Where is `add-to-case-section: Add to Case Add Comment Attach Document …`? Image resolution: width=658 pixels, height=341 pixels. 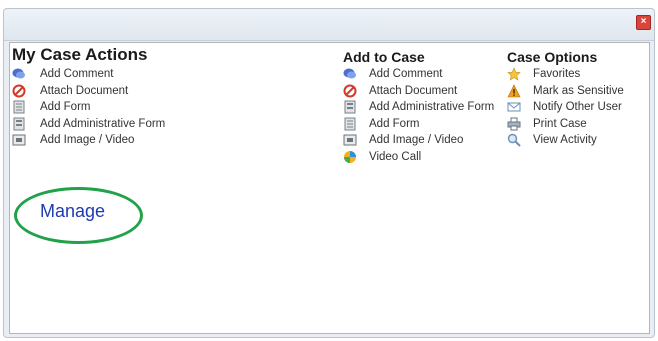 add-to-case-section: Add to Case Add Comment Attach Document … is located at coordinates (423, 107).